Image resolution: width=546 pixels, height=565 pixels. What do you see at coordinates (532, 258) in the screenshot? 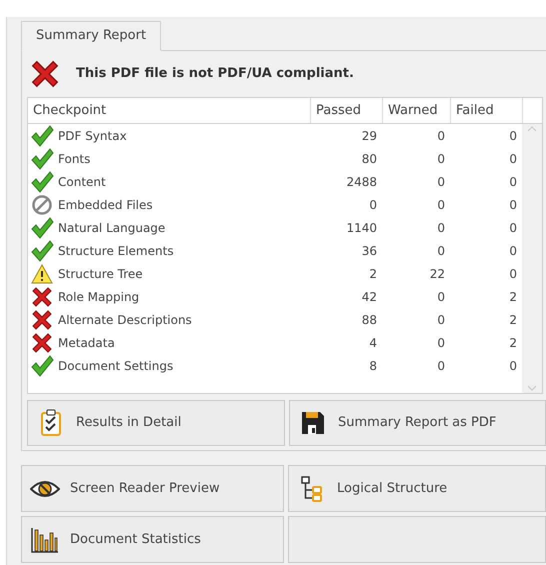
I see `scrollbar` at bounding box center [532, 258].